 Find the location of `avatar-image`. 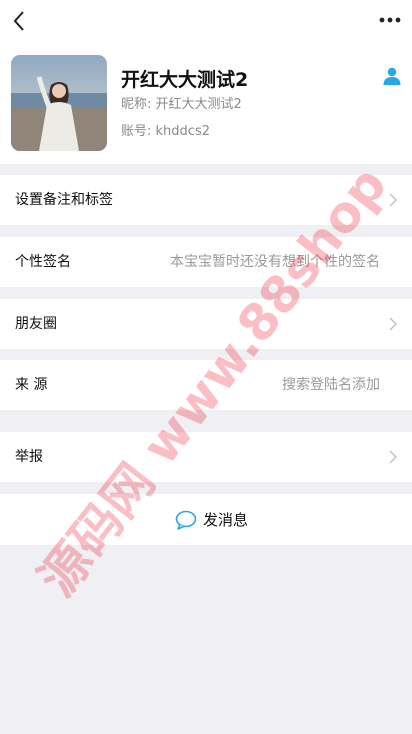

avatar-image is located at coordinates (59, 103).